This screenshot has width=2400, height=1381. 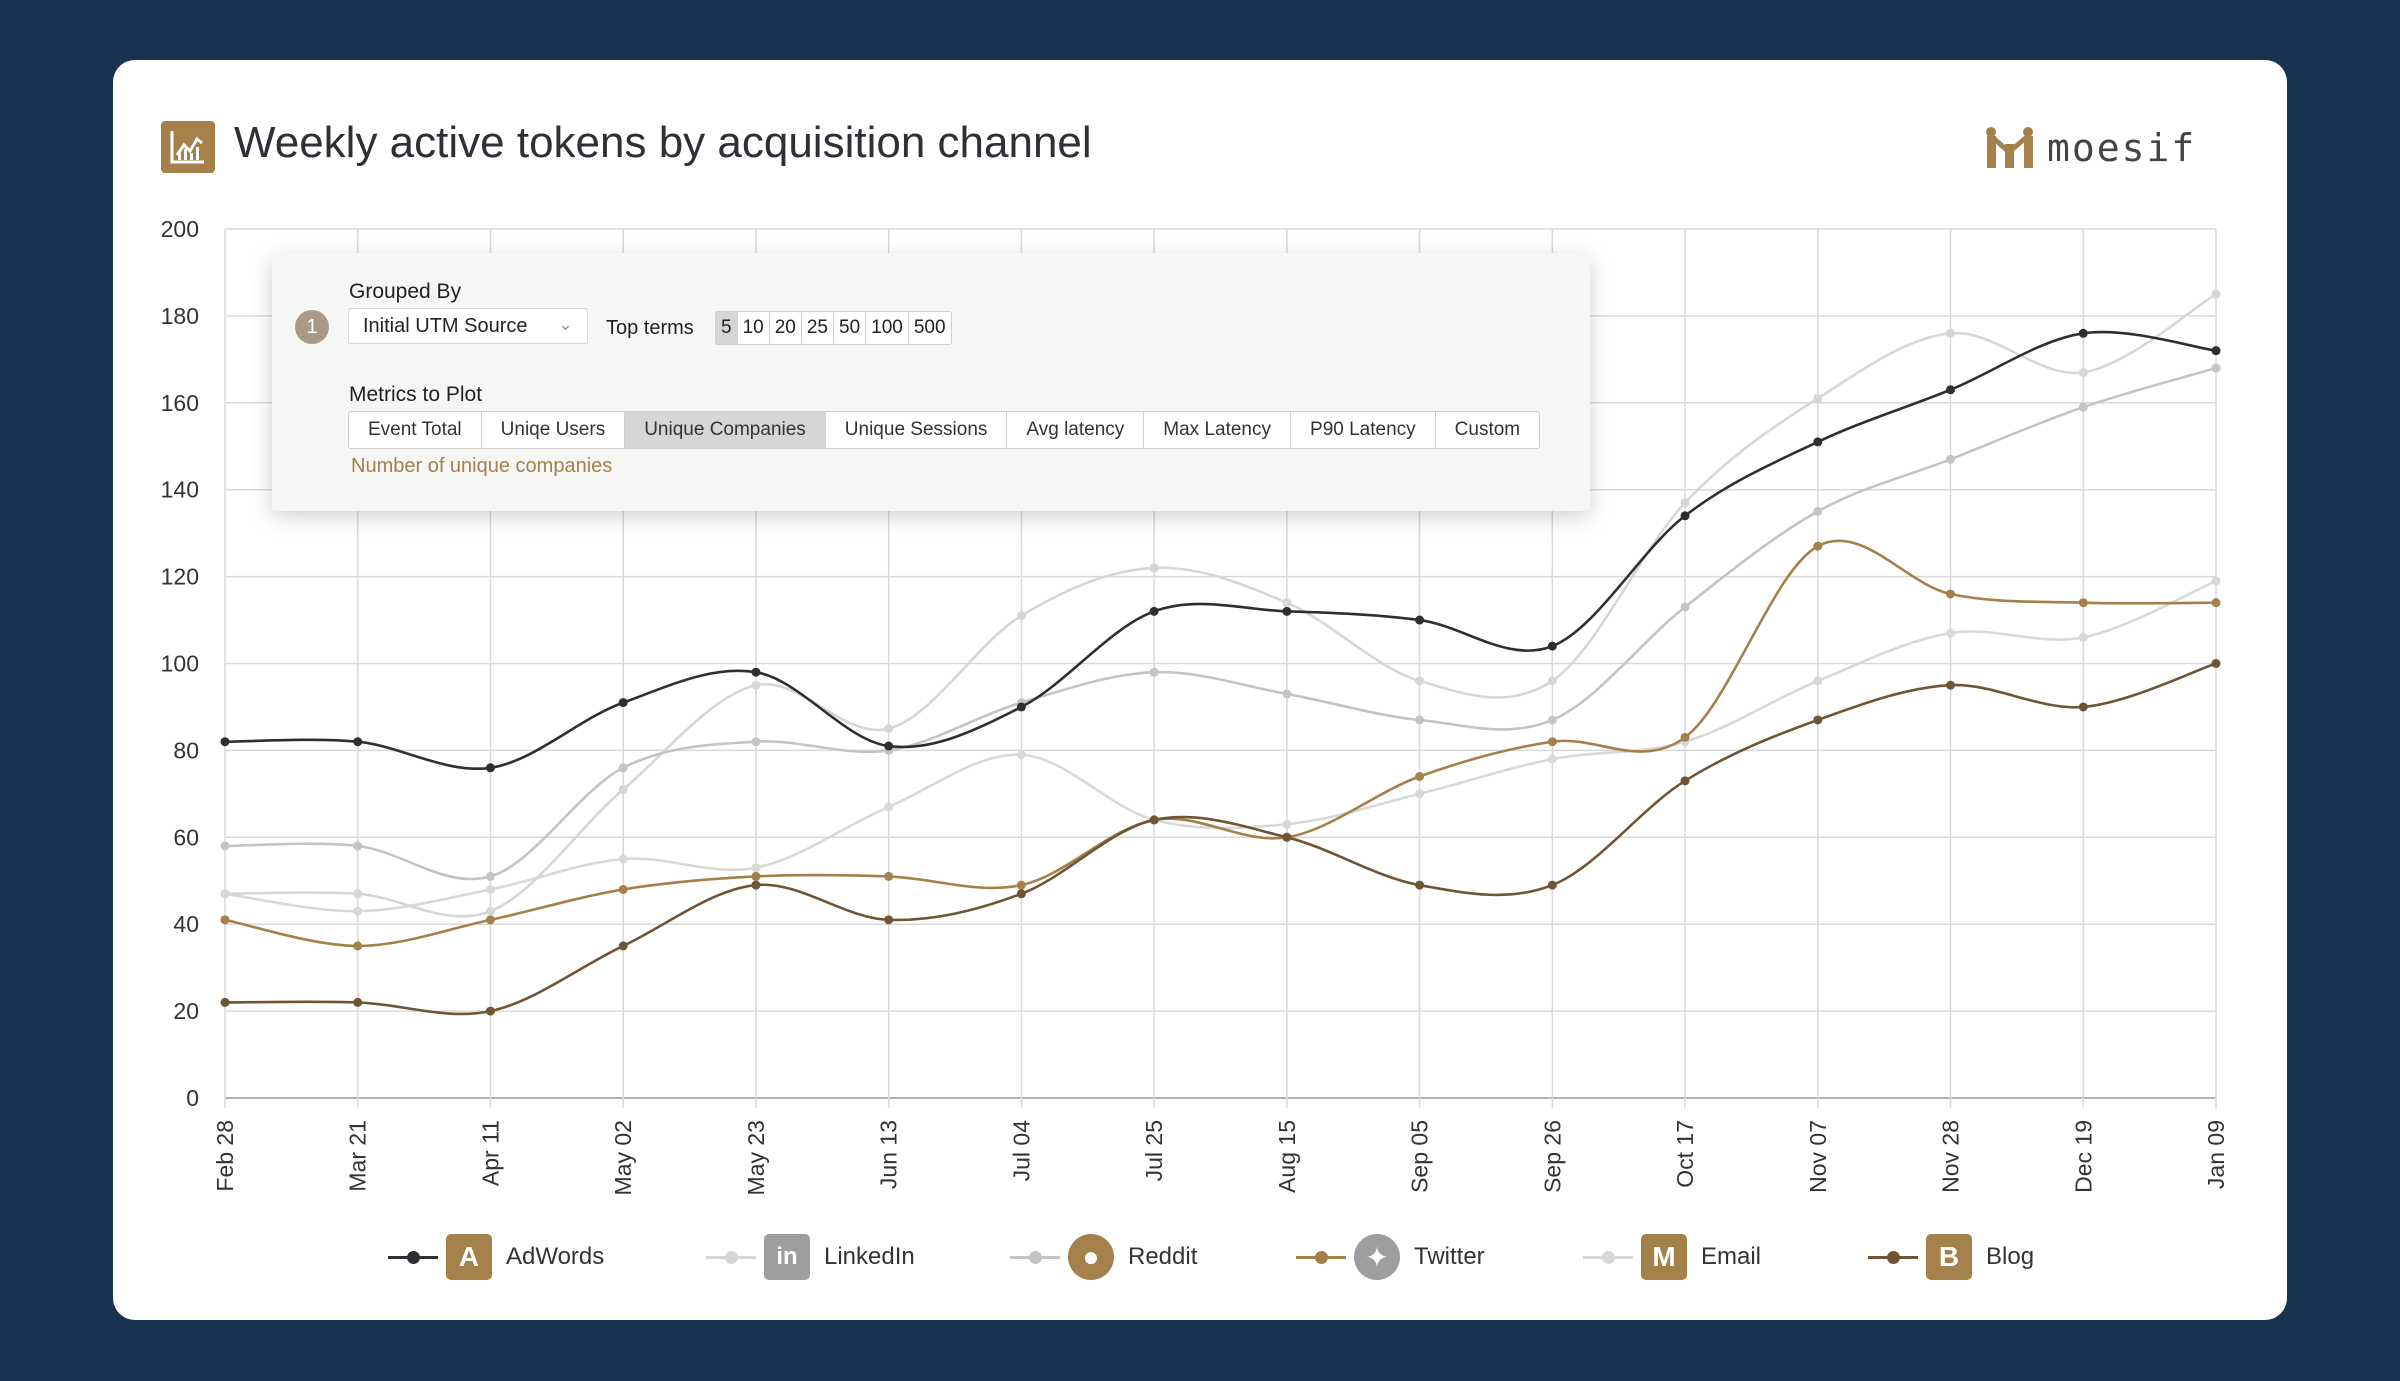 I want to click on blog-icon: B, so click(x=1949, y=1257).